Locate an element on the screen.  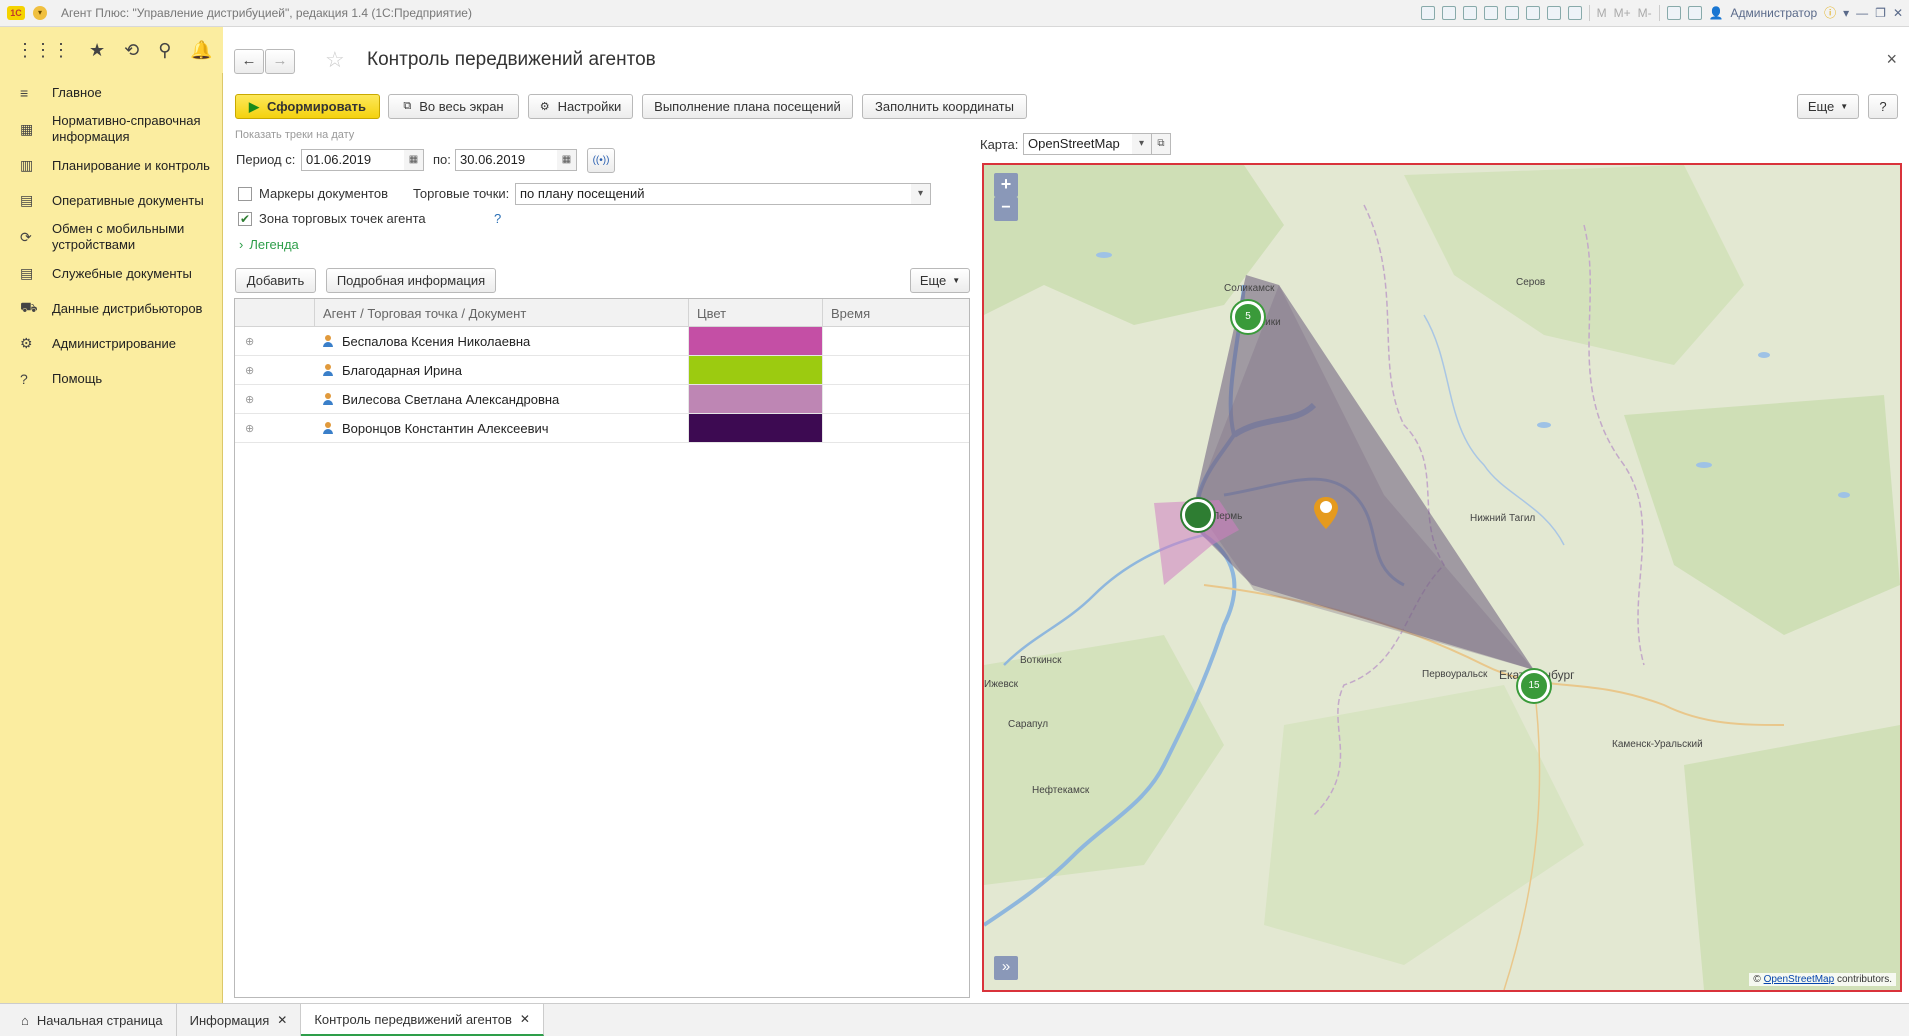
column-header-color: Цвет is located at coordinates (756, 312).